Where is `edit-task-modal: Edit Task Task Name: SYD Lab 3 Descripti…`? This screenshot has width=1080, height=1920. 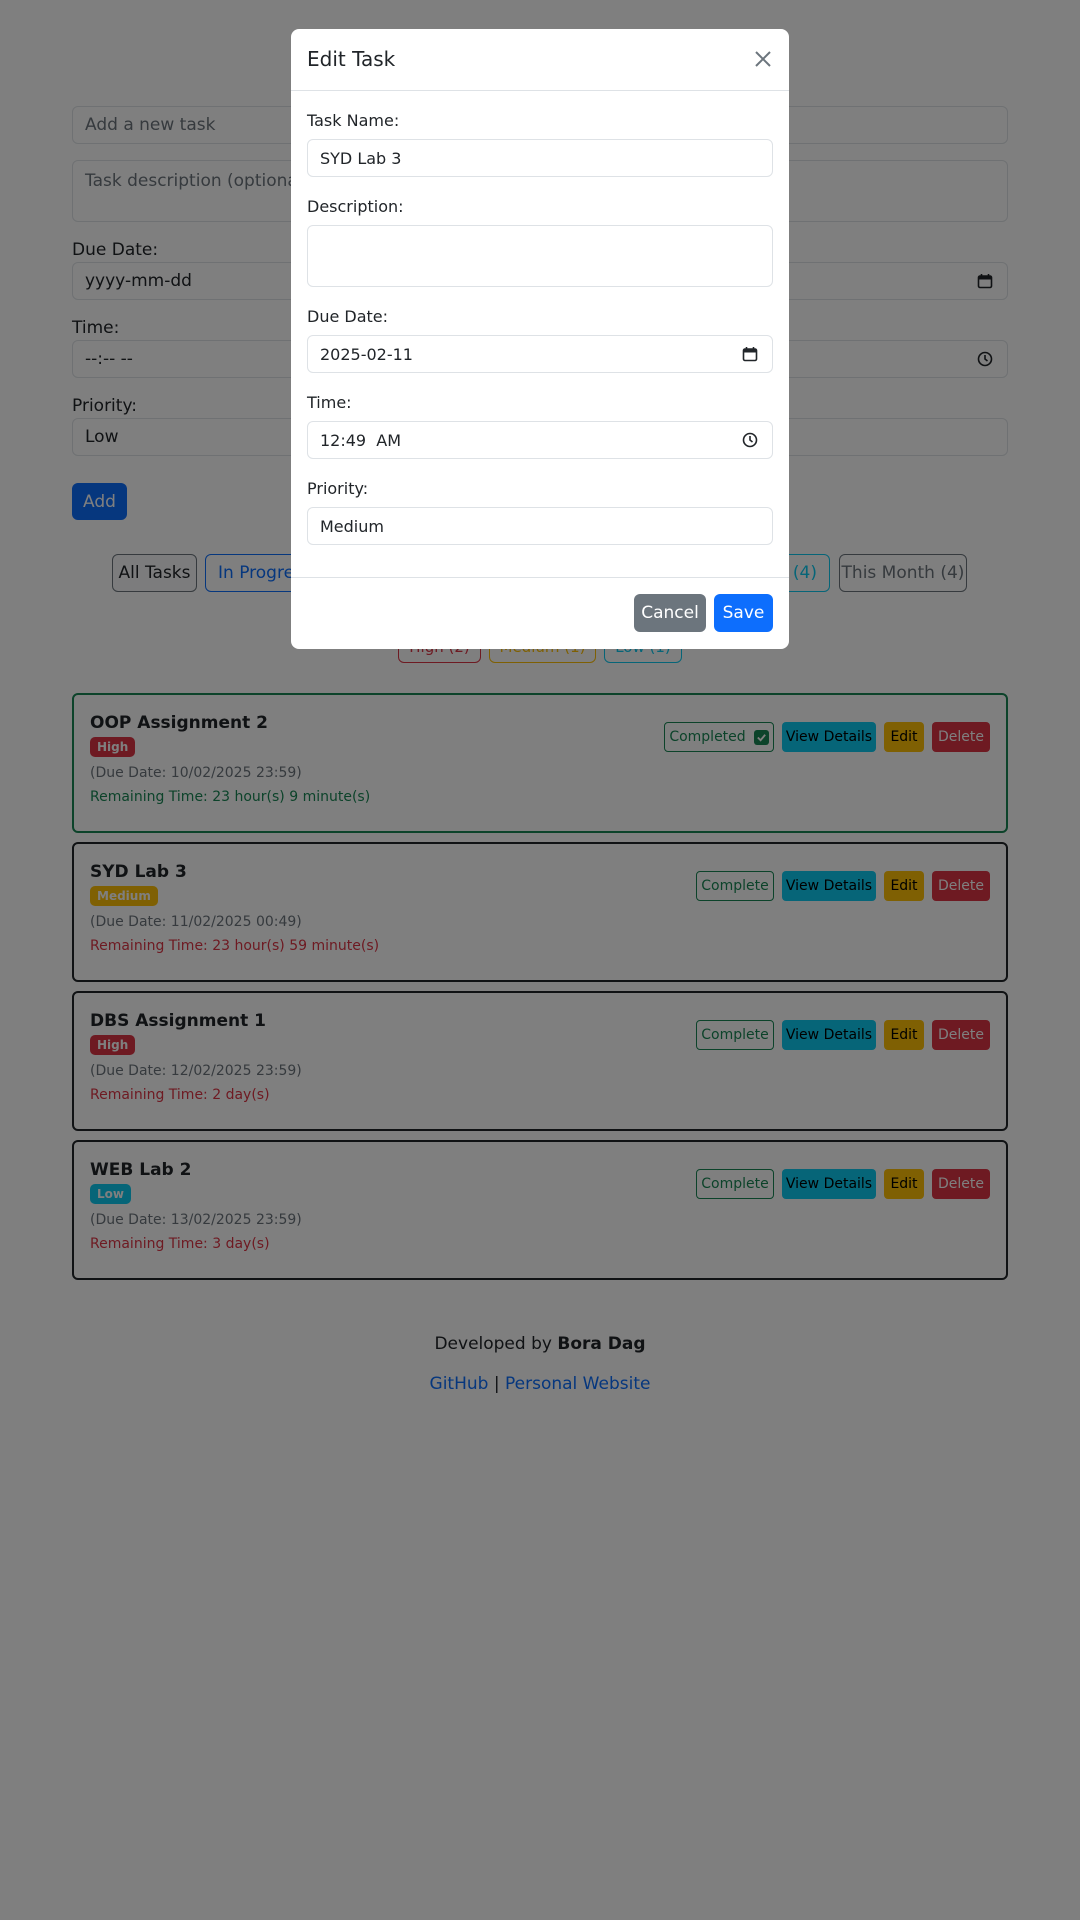
edit-task-modal: Edit Task Task Name: SYD Lab 3 Descripti… is located at coordinates (540, 339).